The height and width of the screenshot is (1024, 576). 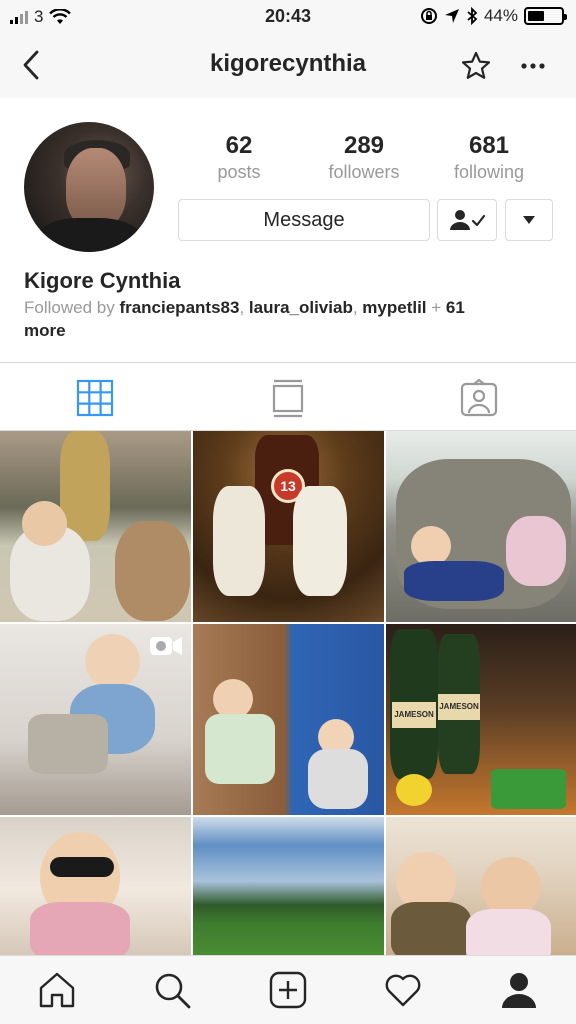 I want to click on status-right: 44%, so click(x=493, y=16).